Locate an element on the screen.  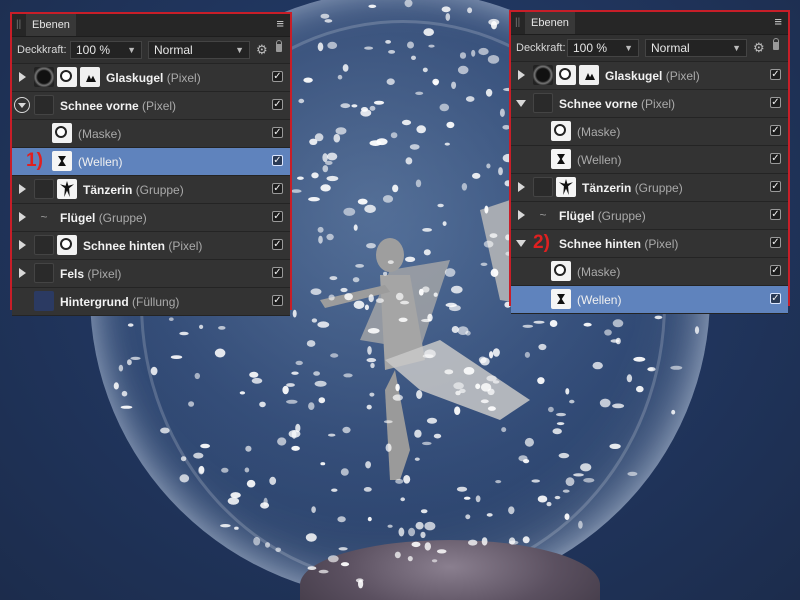
layer-row: Schnee hinten (Pixel) ✓ 2) is located at coordinates (649, 244).